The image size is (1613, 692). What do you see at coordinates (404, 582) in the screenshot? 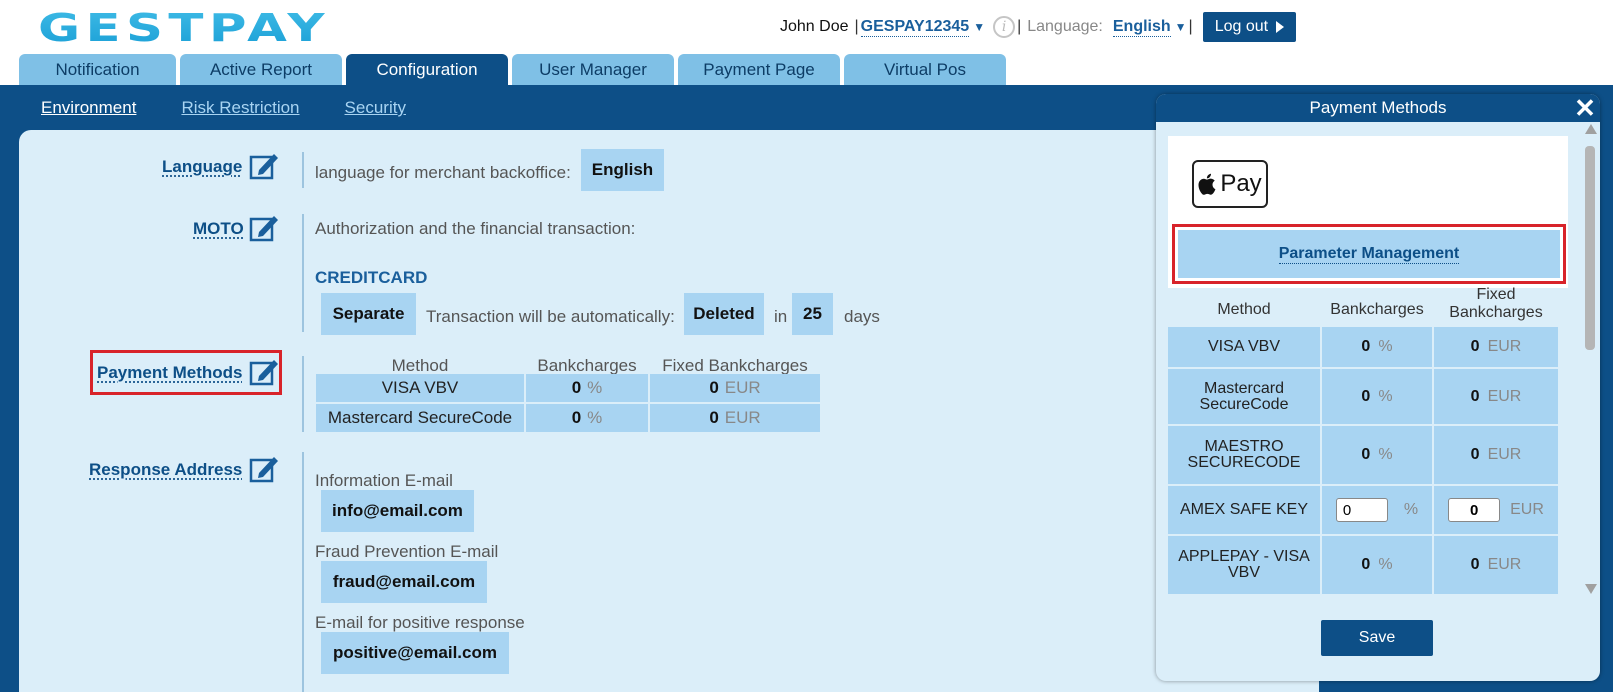
I see `fraud-email-value: fraud@email.com` at bounding box center [404, 582].